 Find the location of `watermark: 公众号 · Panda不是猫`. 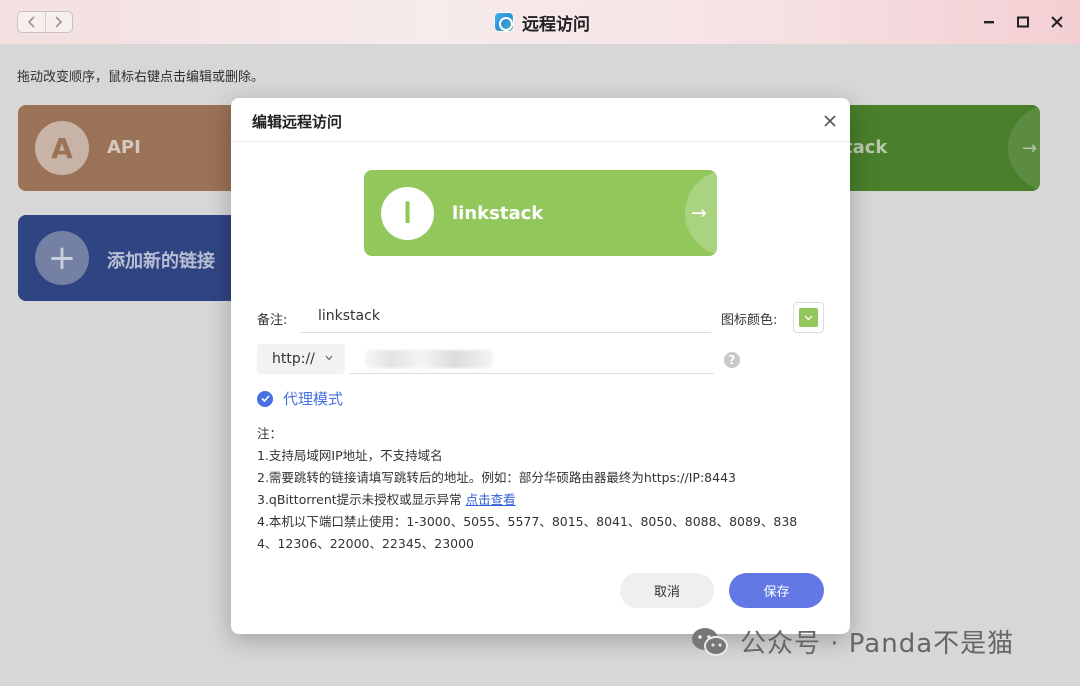

watermark: 公众号 · Panda不是猫 is located at coordinates (852, 641).